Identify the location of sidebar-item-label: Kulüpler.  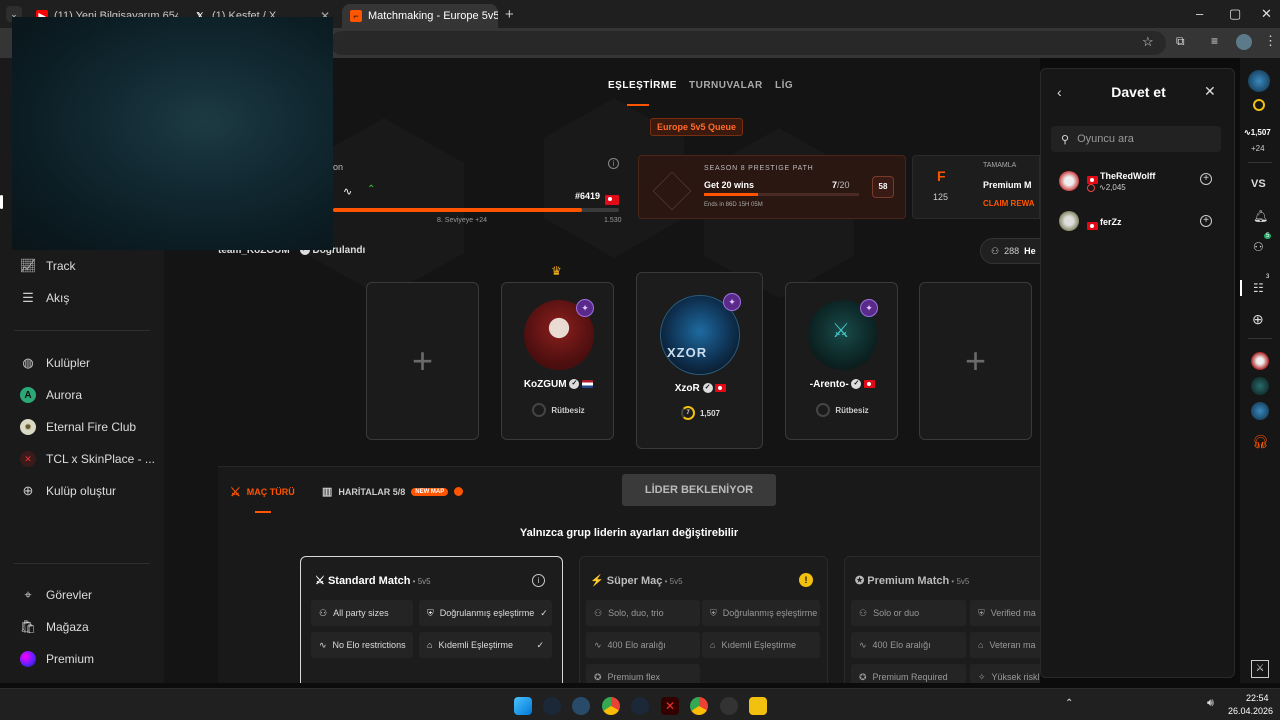
(68, 363).